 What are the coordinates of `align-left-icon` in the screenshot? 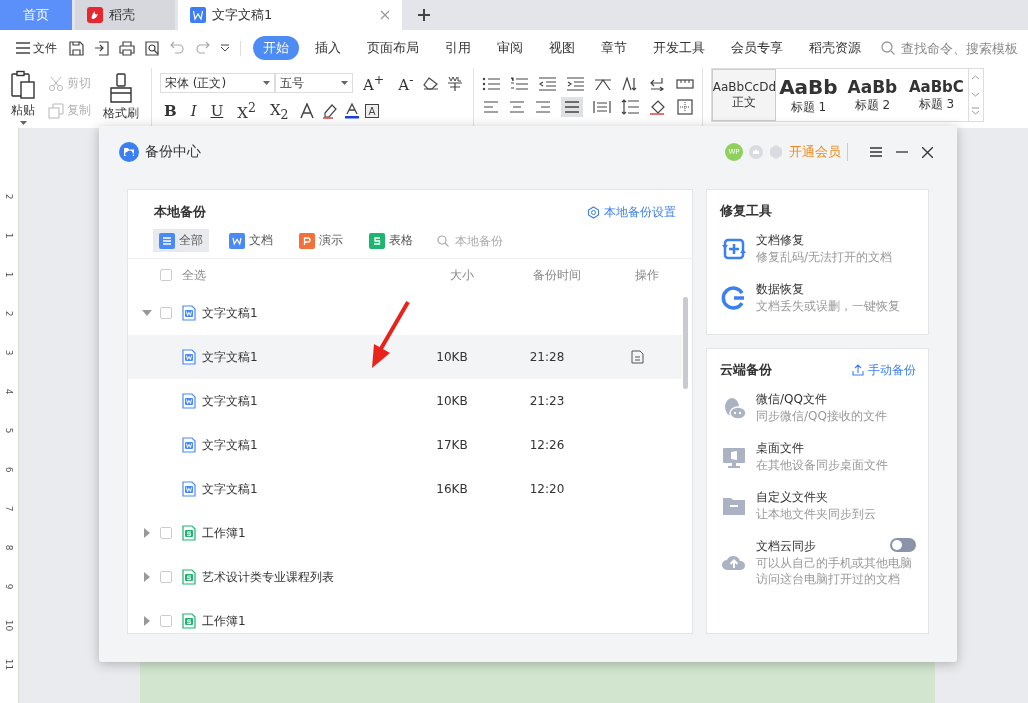 It's located at (491, 107).